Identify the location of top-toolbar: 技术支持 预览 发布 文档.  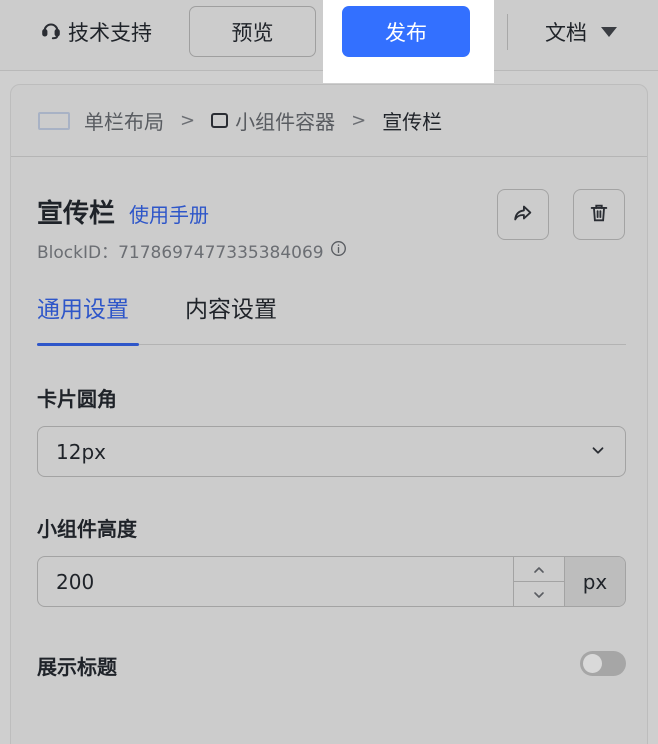
(329, 41).